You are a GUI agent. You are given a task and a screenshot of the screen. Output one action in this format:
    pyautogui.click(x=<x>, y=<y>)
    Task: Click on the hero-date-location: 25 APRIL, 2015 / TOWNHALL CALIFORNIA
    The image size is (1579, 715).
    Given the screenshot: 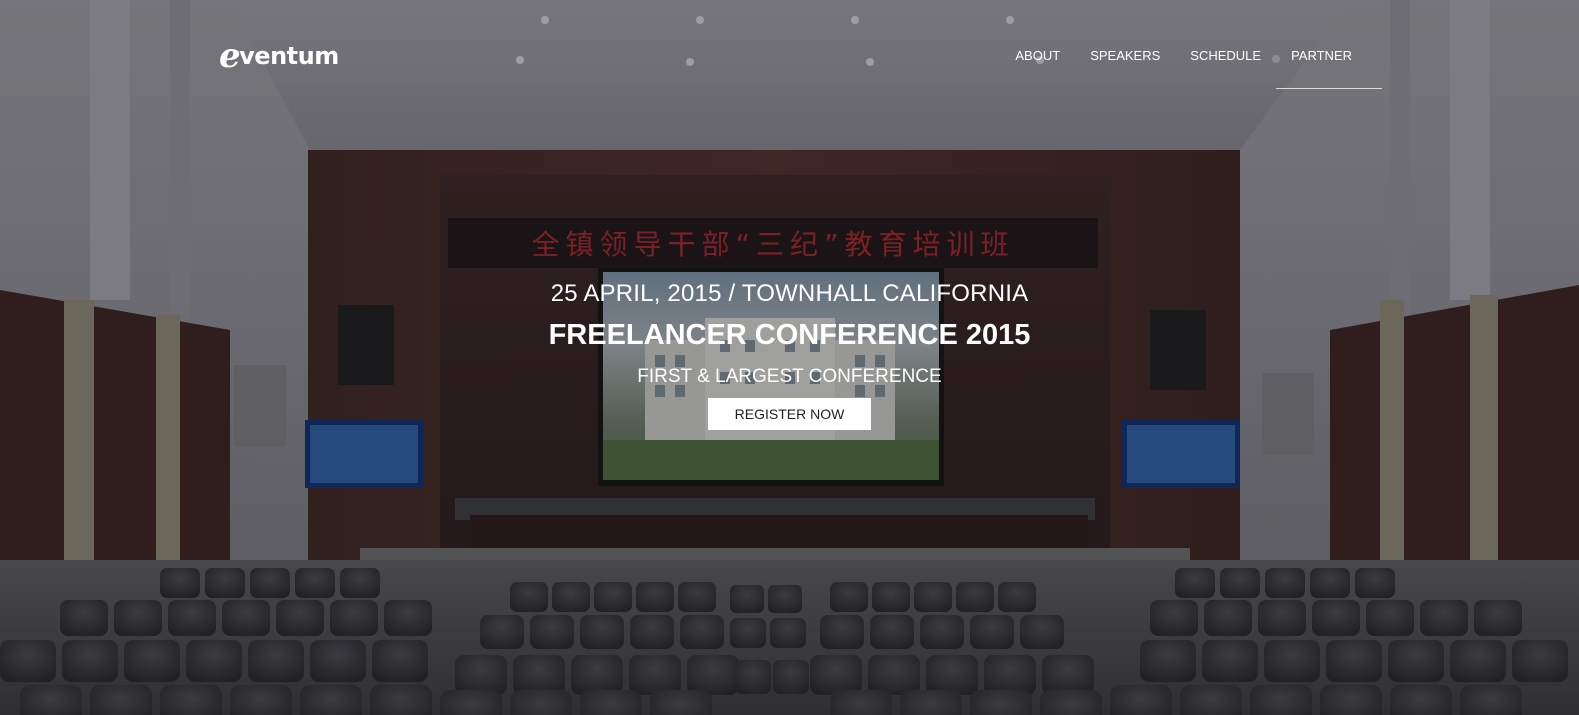 What is the action you would take?
    pyautogui.click(x=789, y=293)
    